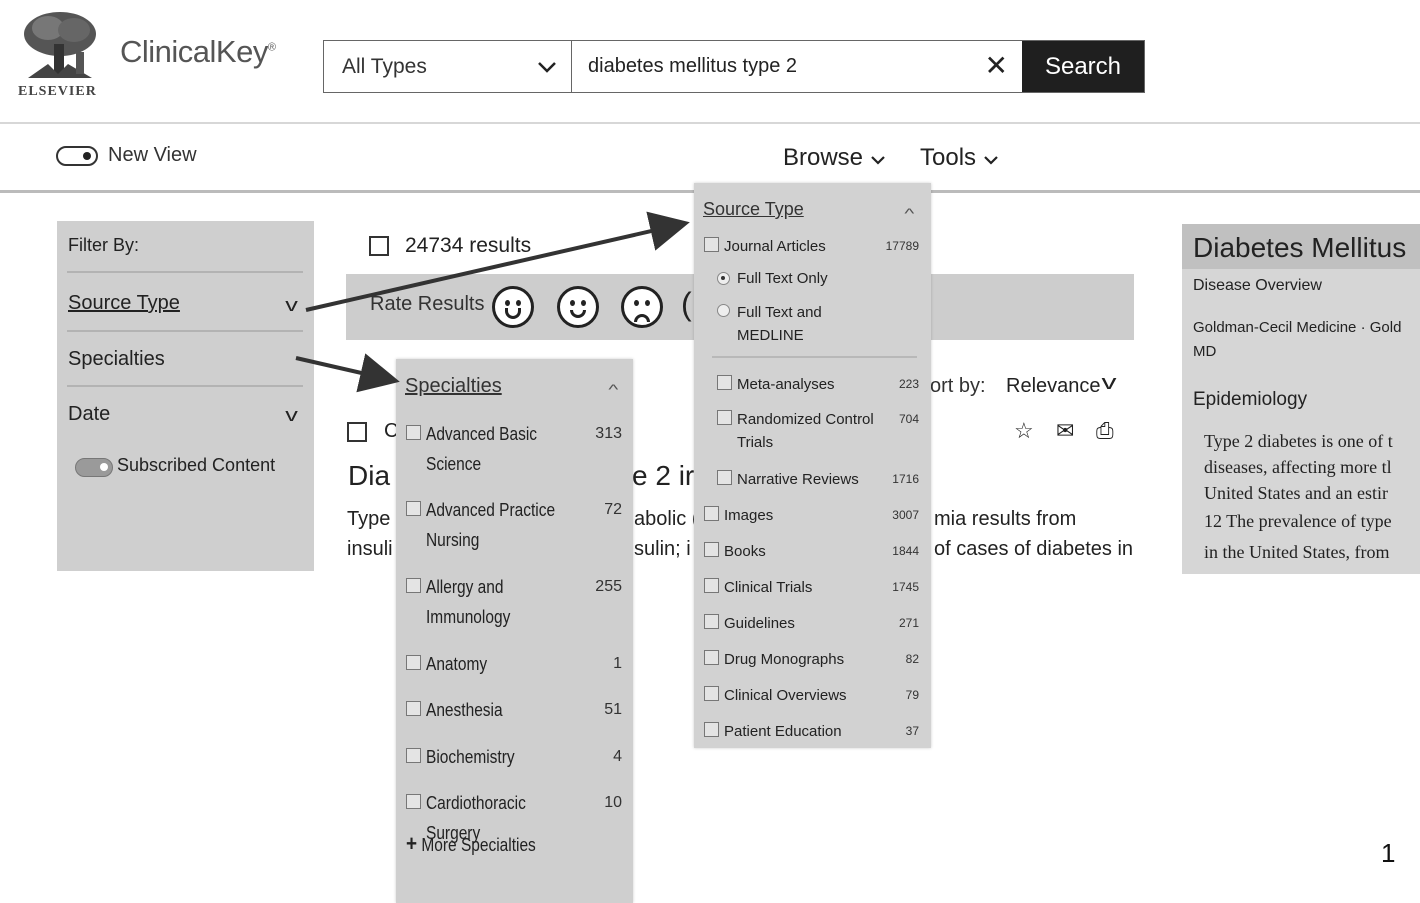  Describe the element at coordinates (578, 307) in the screenshot. I see `happy-face-icon` at that location.